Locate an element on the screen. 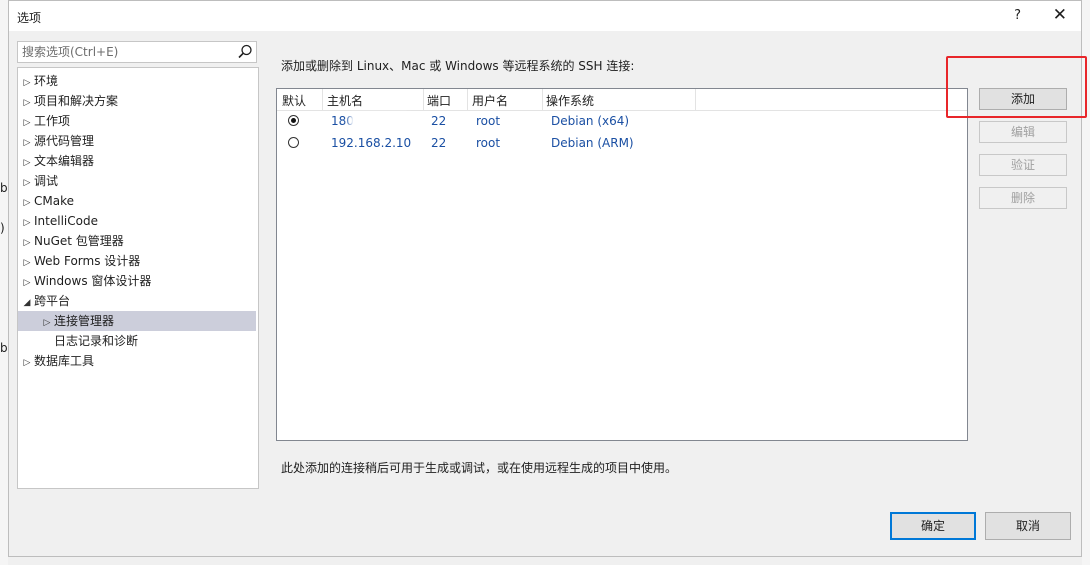 This screenshot has height=565, width=1090. tree-item-intellicode: ▷ IntelliCode is located at coordinates (59, 221).